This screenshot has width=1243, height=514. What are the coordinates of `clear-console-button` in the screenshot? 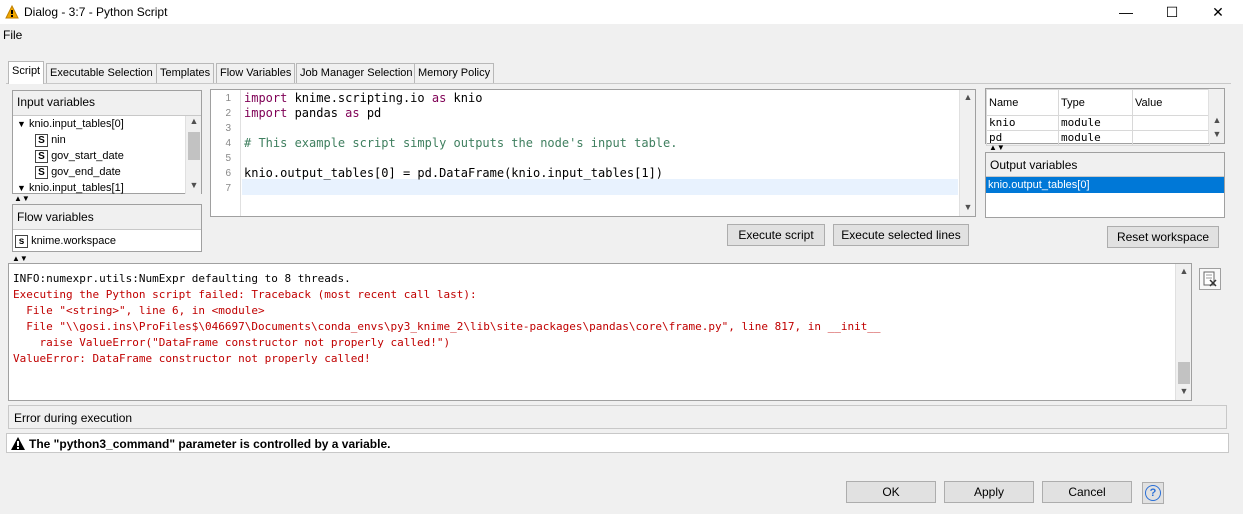 It's located at (1210, 279).